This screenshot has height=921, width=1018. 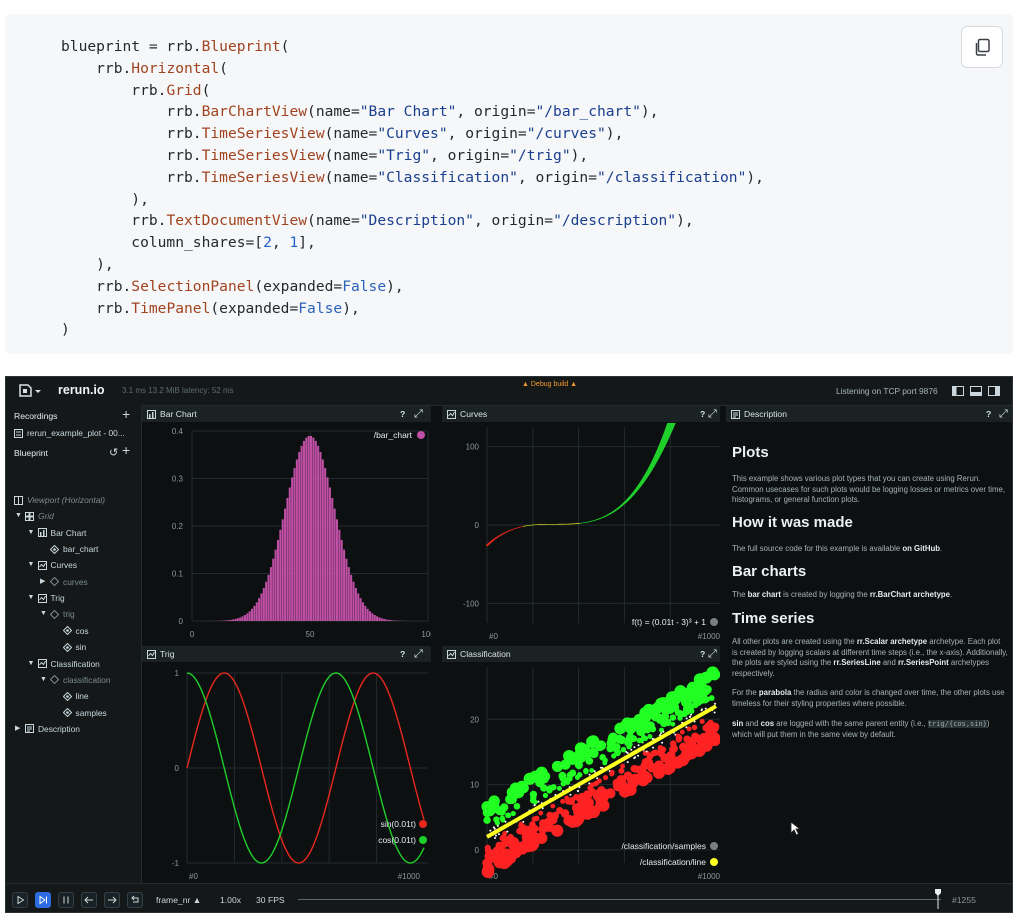 What do you see at coordinates (81, 390) in the screenshot?
I see `app-name: rerun.io` at bounding box center [81, 390].